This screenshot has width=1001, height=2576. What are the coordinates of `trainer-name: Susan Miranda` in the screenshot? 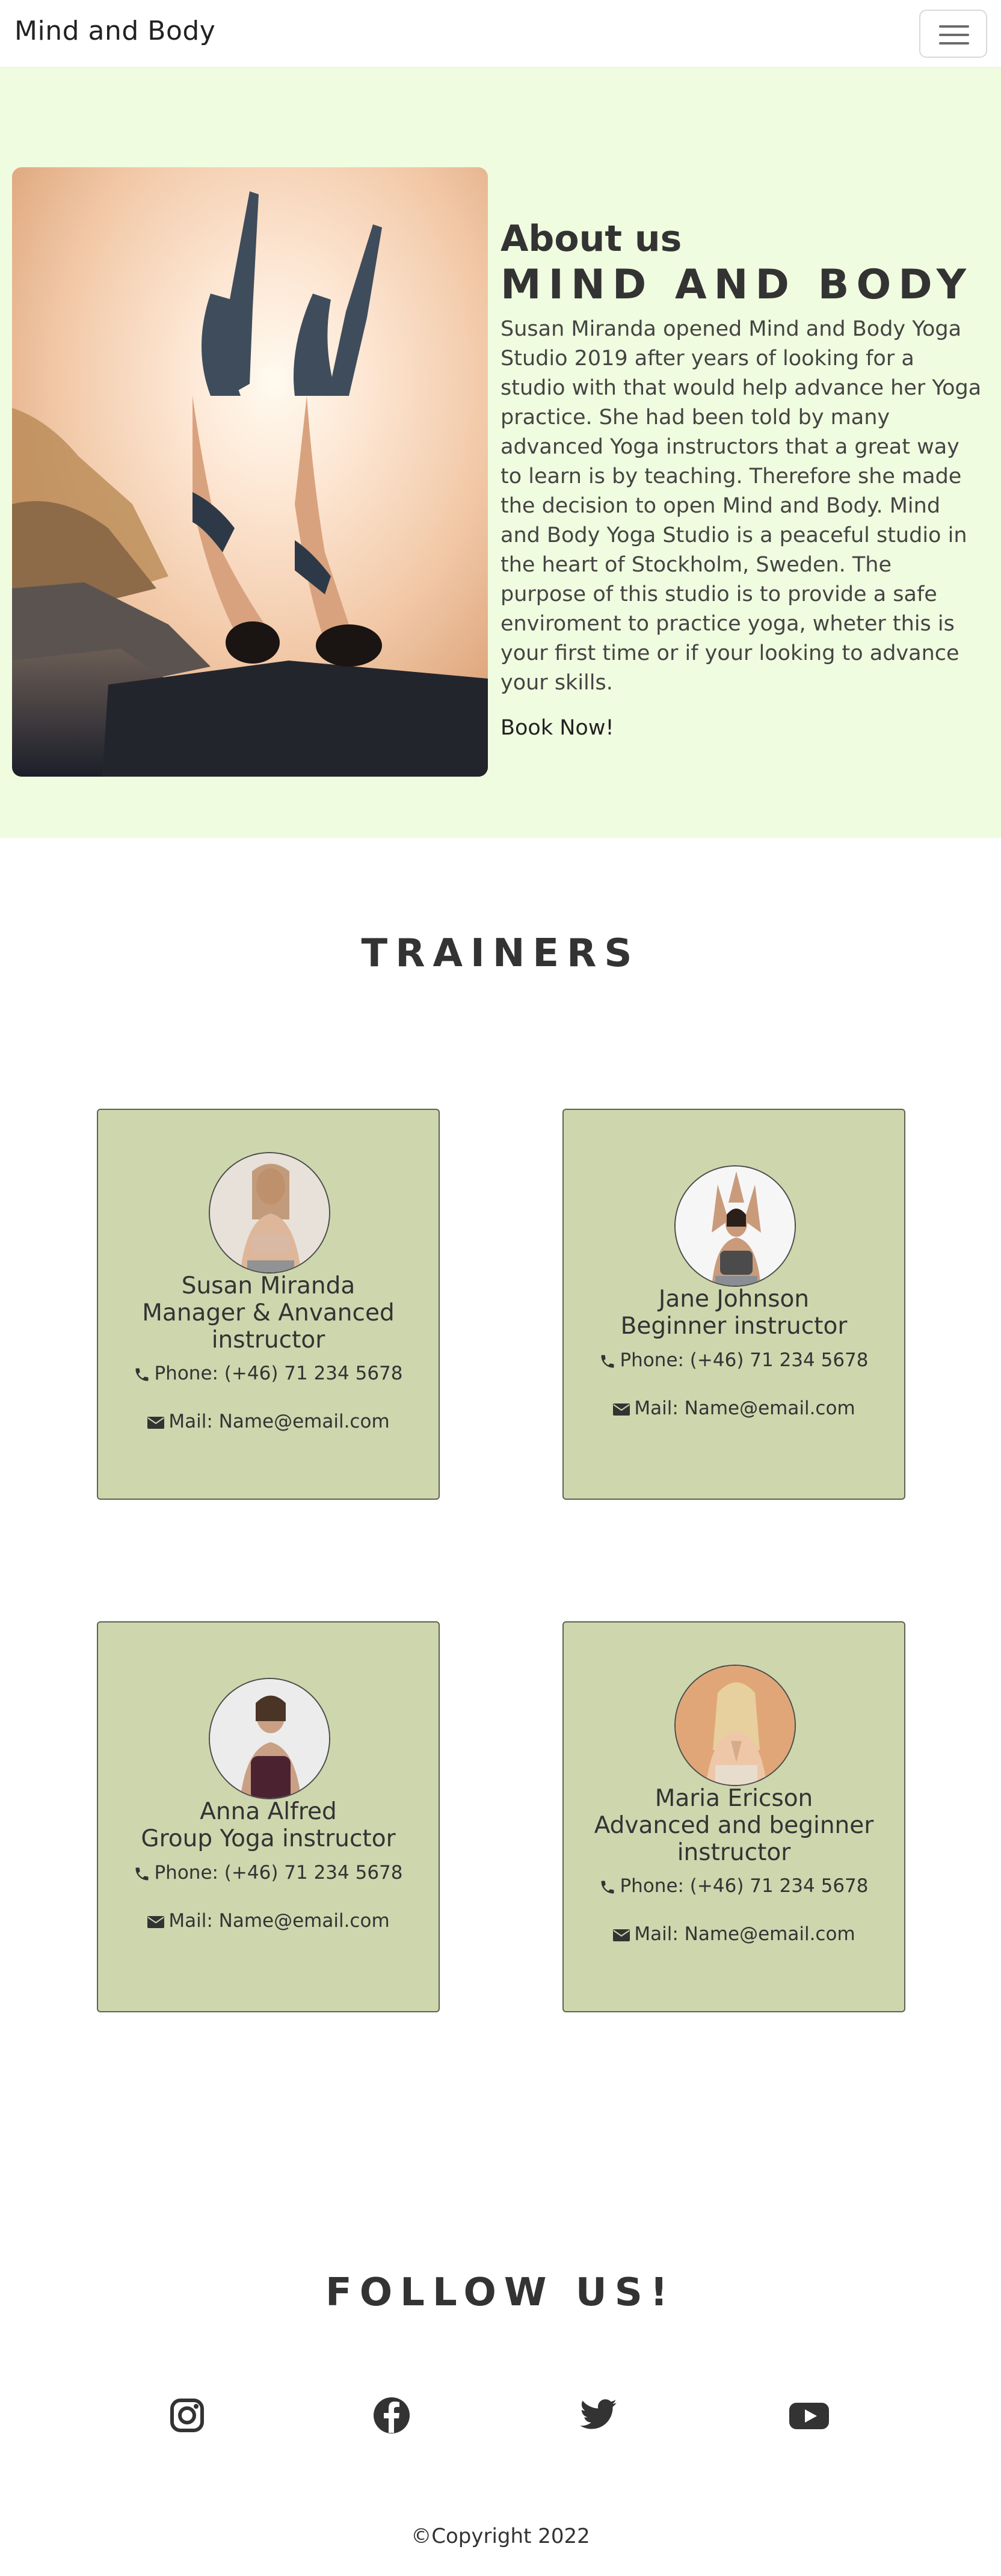 It's located at (268, 1285).